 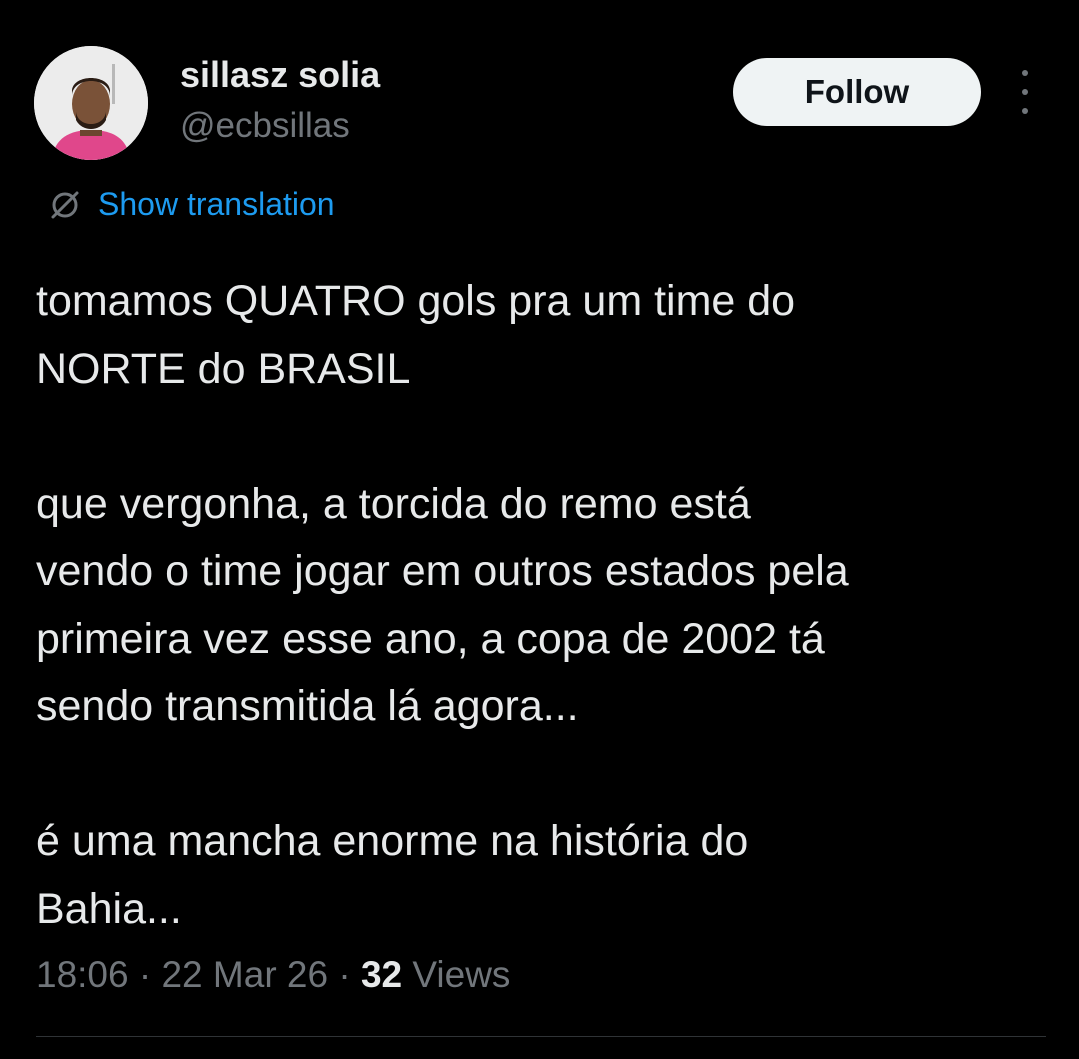 I want to click on show-translation-label: Show translation, so click(x=216, y=204).